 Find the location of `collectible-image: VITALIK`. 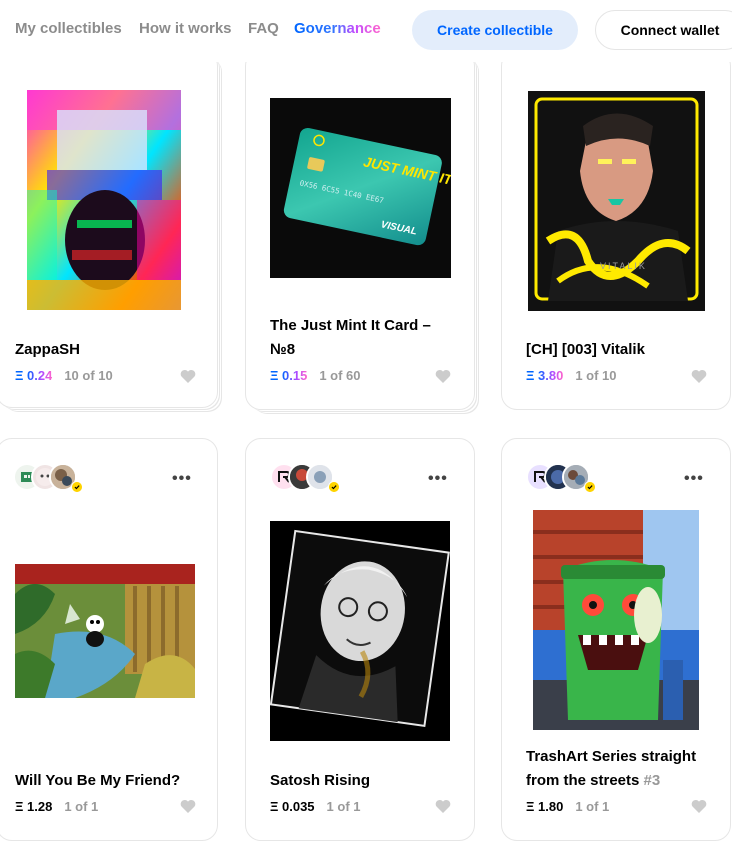

collectible-image: VITALIK is located at coordinates (616, 201).